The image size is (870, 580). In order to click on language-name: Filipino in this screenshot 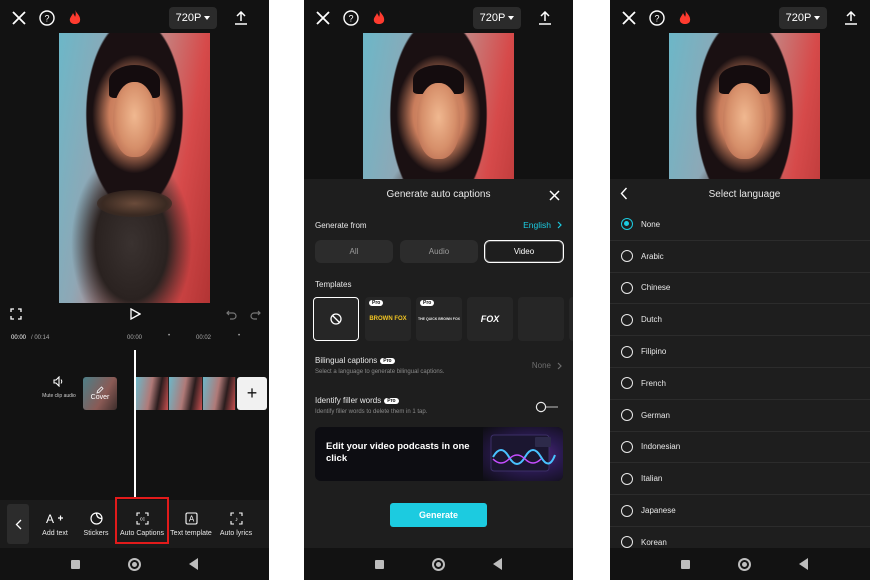, I will do `click(654, 352)`.